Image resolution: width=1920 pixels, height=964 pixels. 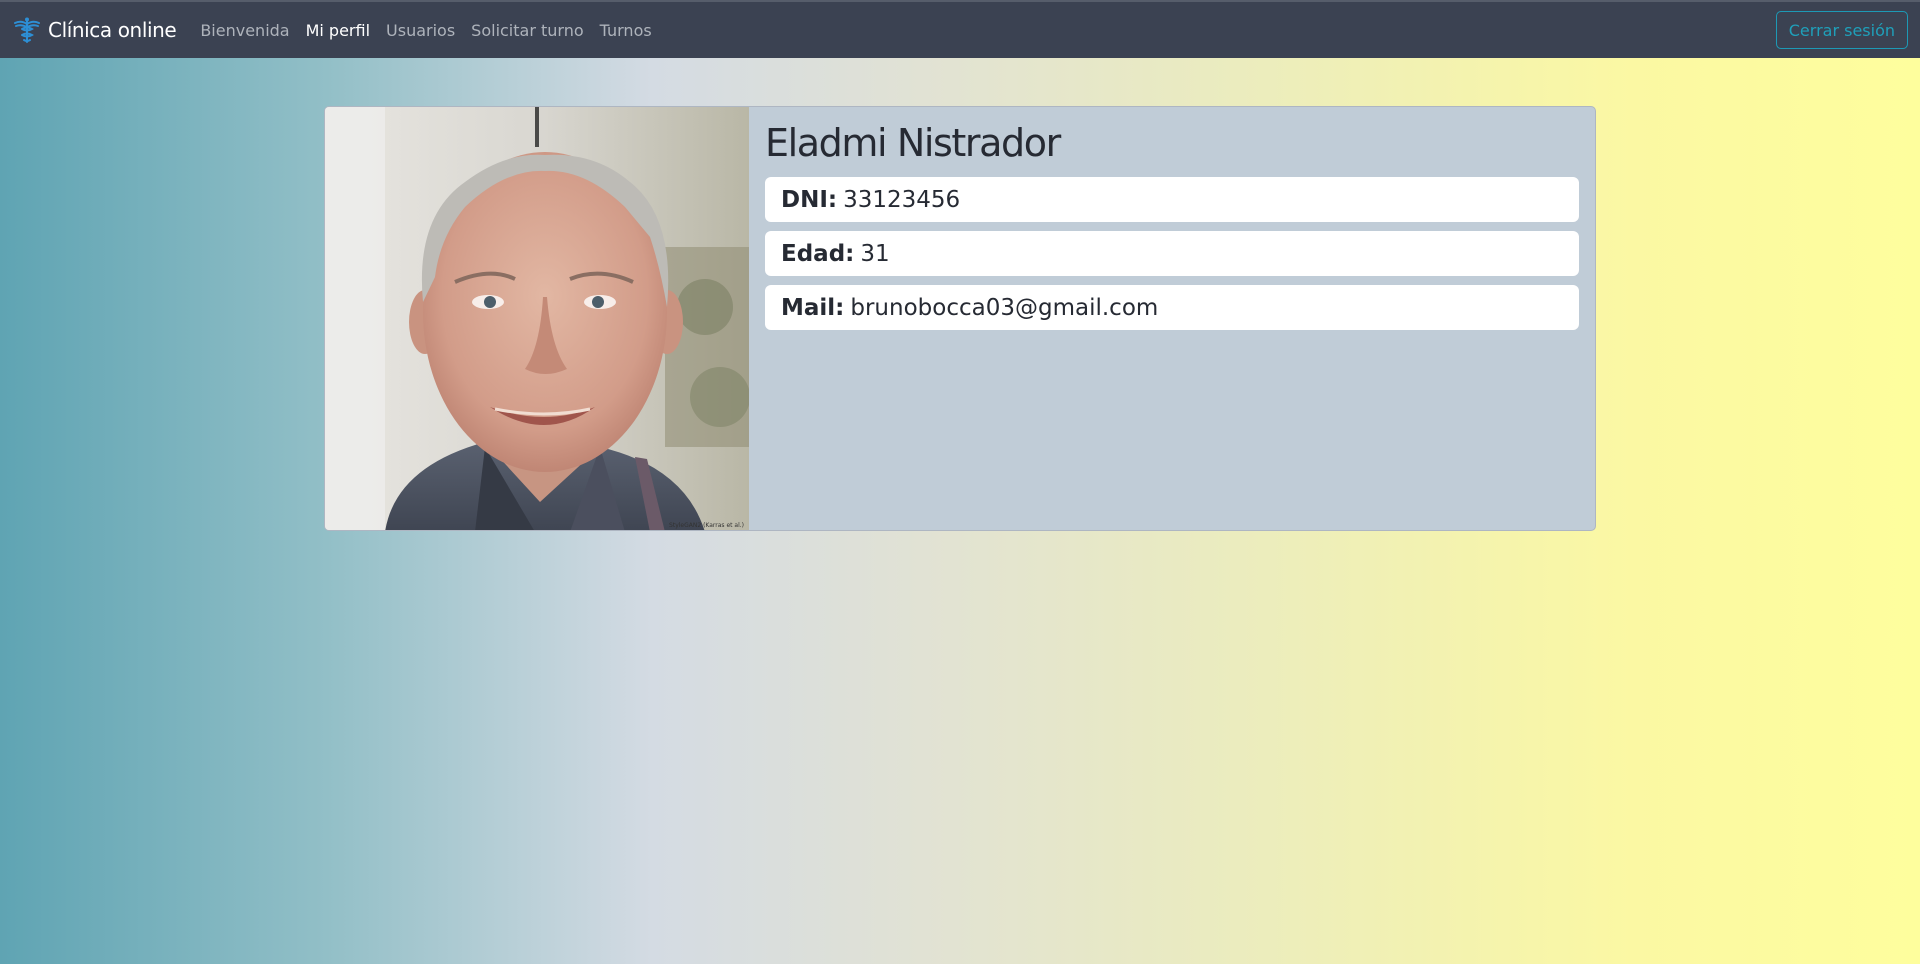 What do you see at coordinates (1172, 307) in the screenshot?
I see `mail-field: Mail: brunobocca03@gmail.com` at bounding box center [1172, 307].